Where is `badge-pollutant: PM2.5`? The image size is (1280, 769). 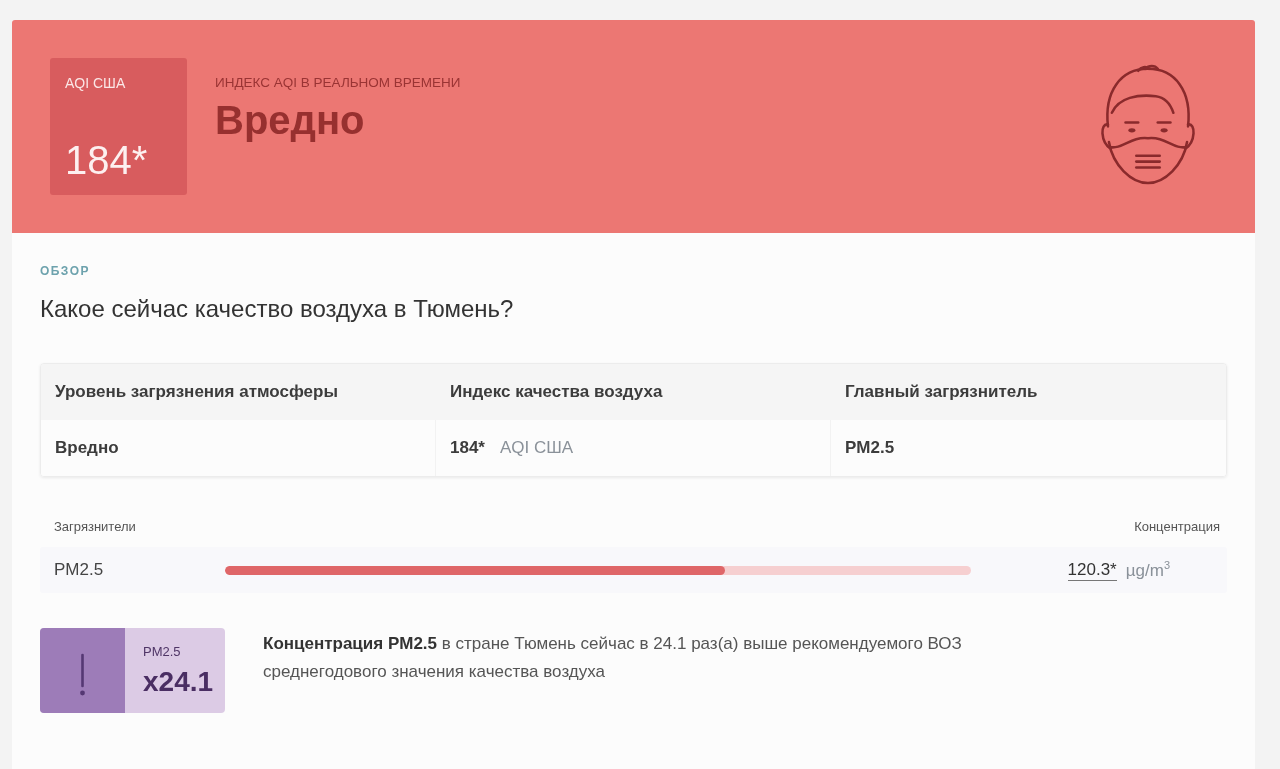 badge-pollutant: PM2.5 is located at coordinates (162, 652).